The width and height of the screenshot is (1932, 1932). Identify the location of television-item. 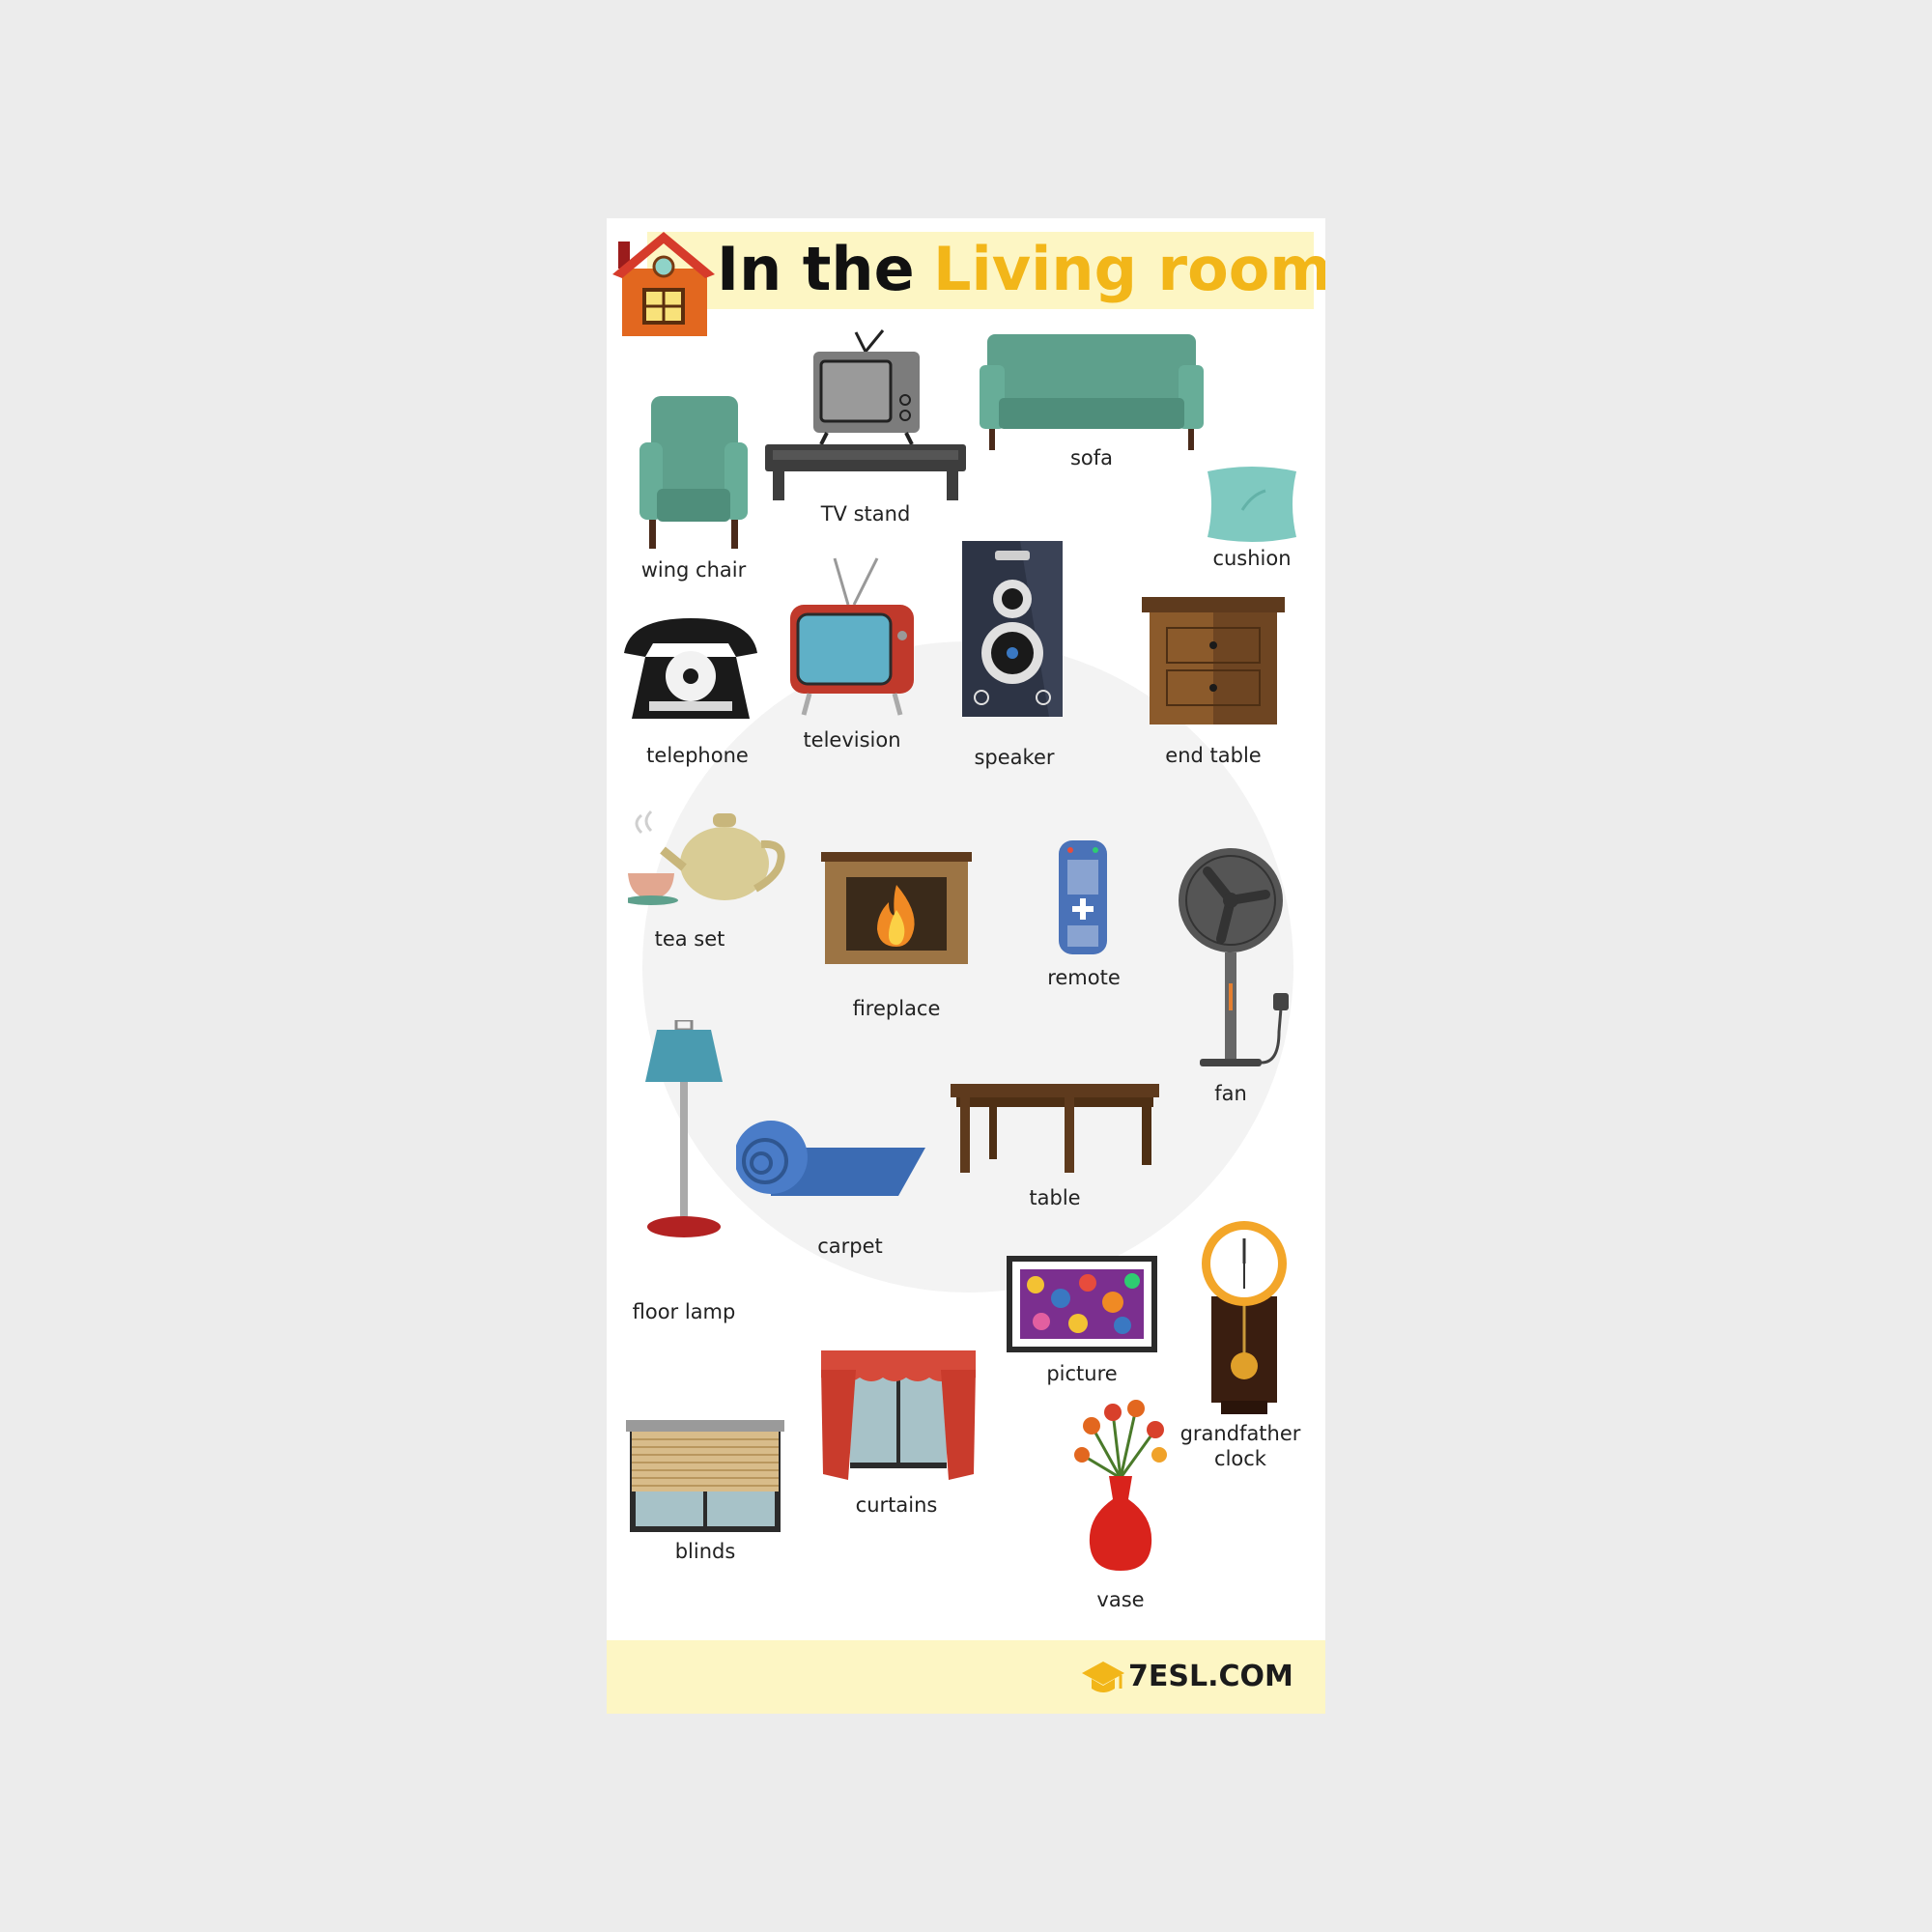
(852, 636).